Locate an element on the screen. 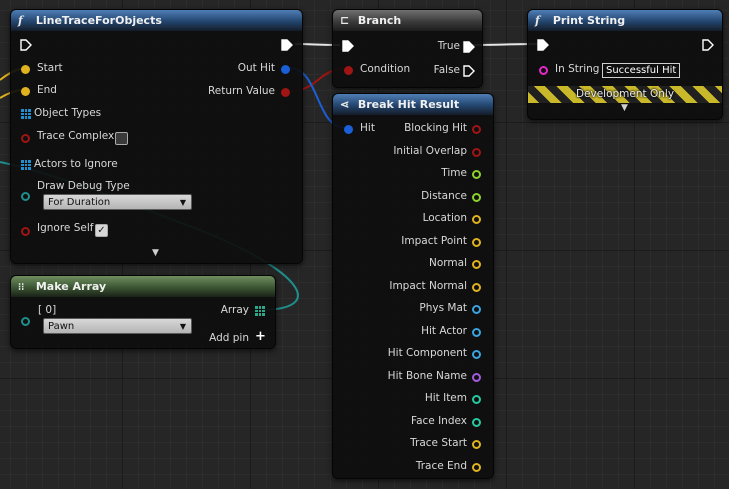  hit-output-label: Face Index is located at coordinates (439, 420).